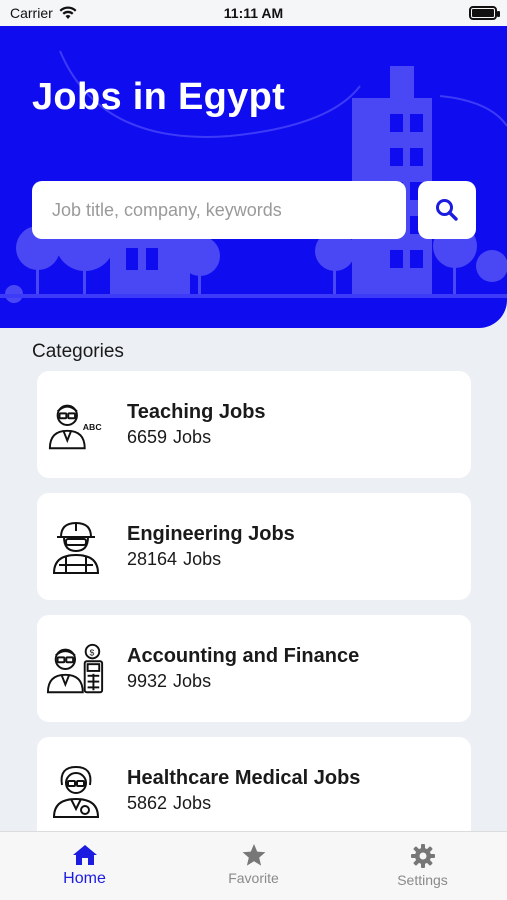 Image resolution: width=507 pixels, height=900 pixels. What do you see at coordinates (196, 411) in the screenshot?
I see `category-name: Teaching Jobs` at bounding box center [196, 411].